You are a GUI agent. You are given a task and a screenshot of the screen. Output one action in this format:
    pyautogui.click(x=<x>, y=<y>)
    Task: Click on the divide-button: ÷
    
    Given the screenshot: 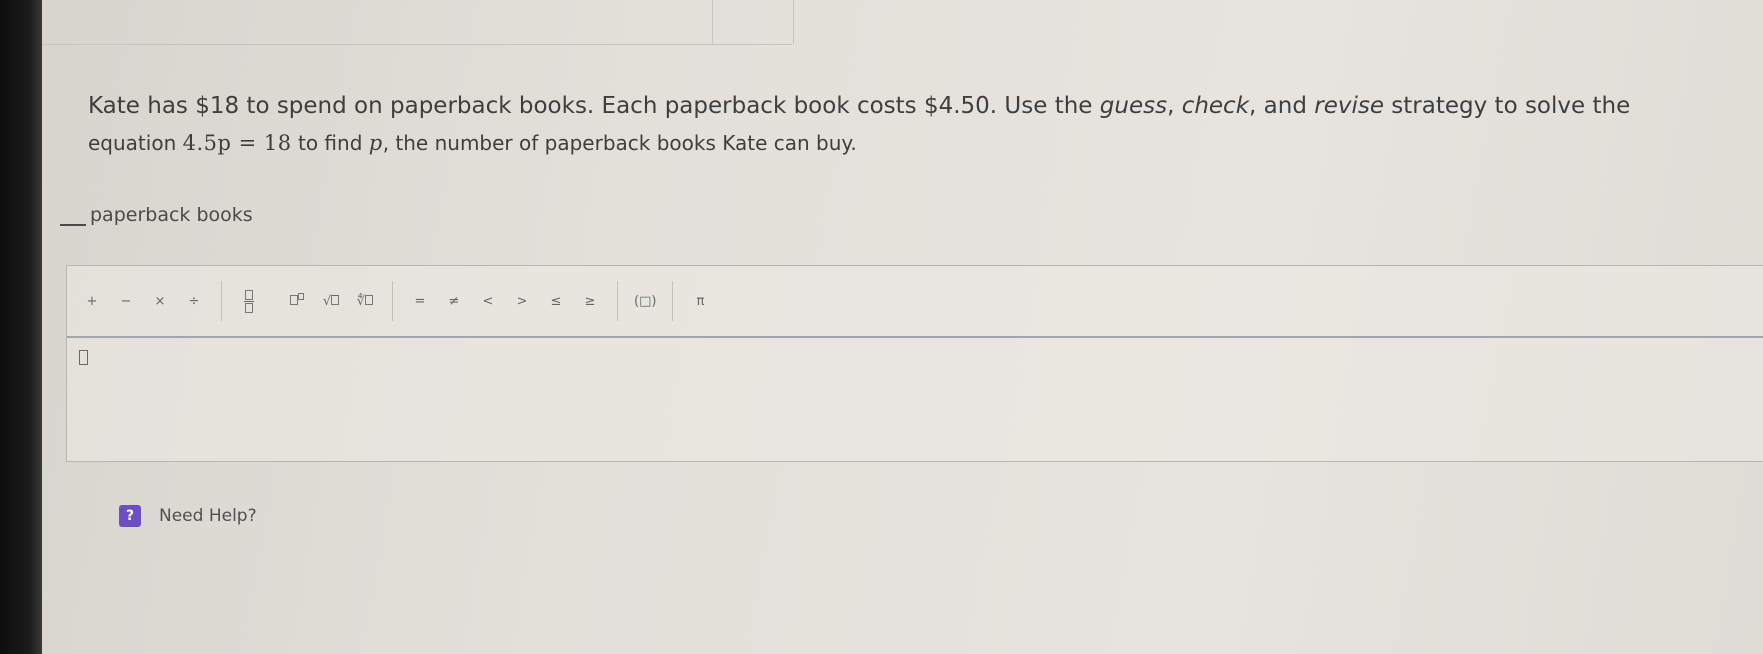 What is the action you would take?
    pyautogui.click(x=194, y=301)
    